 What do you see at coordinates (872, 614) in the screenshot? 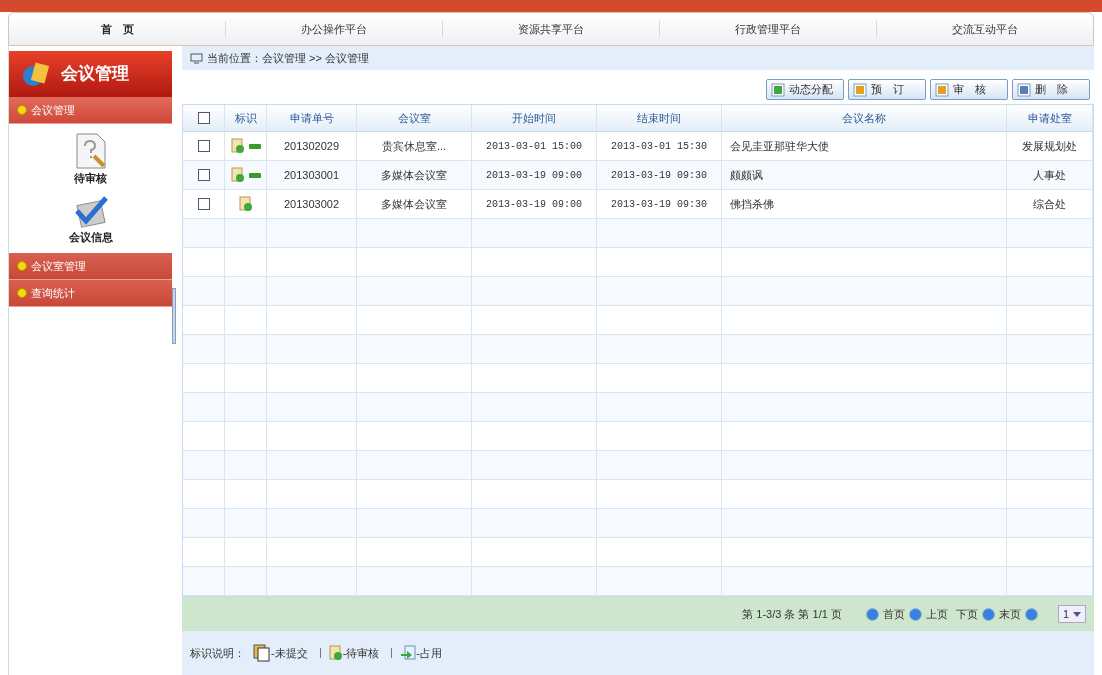
I see `first-page-icon` at bounding box center [872, 614].